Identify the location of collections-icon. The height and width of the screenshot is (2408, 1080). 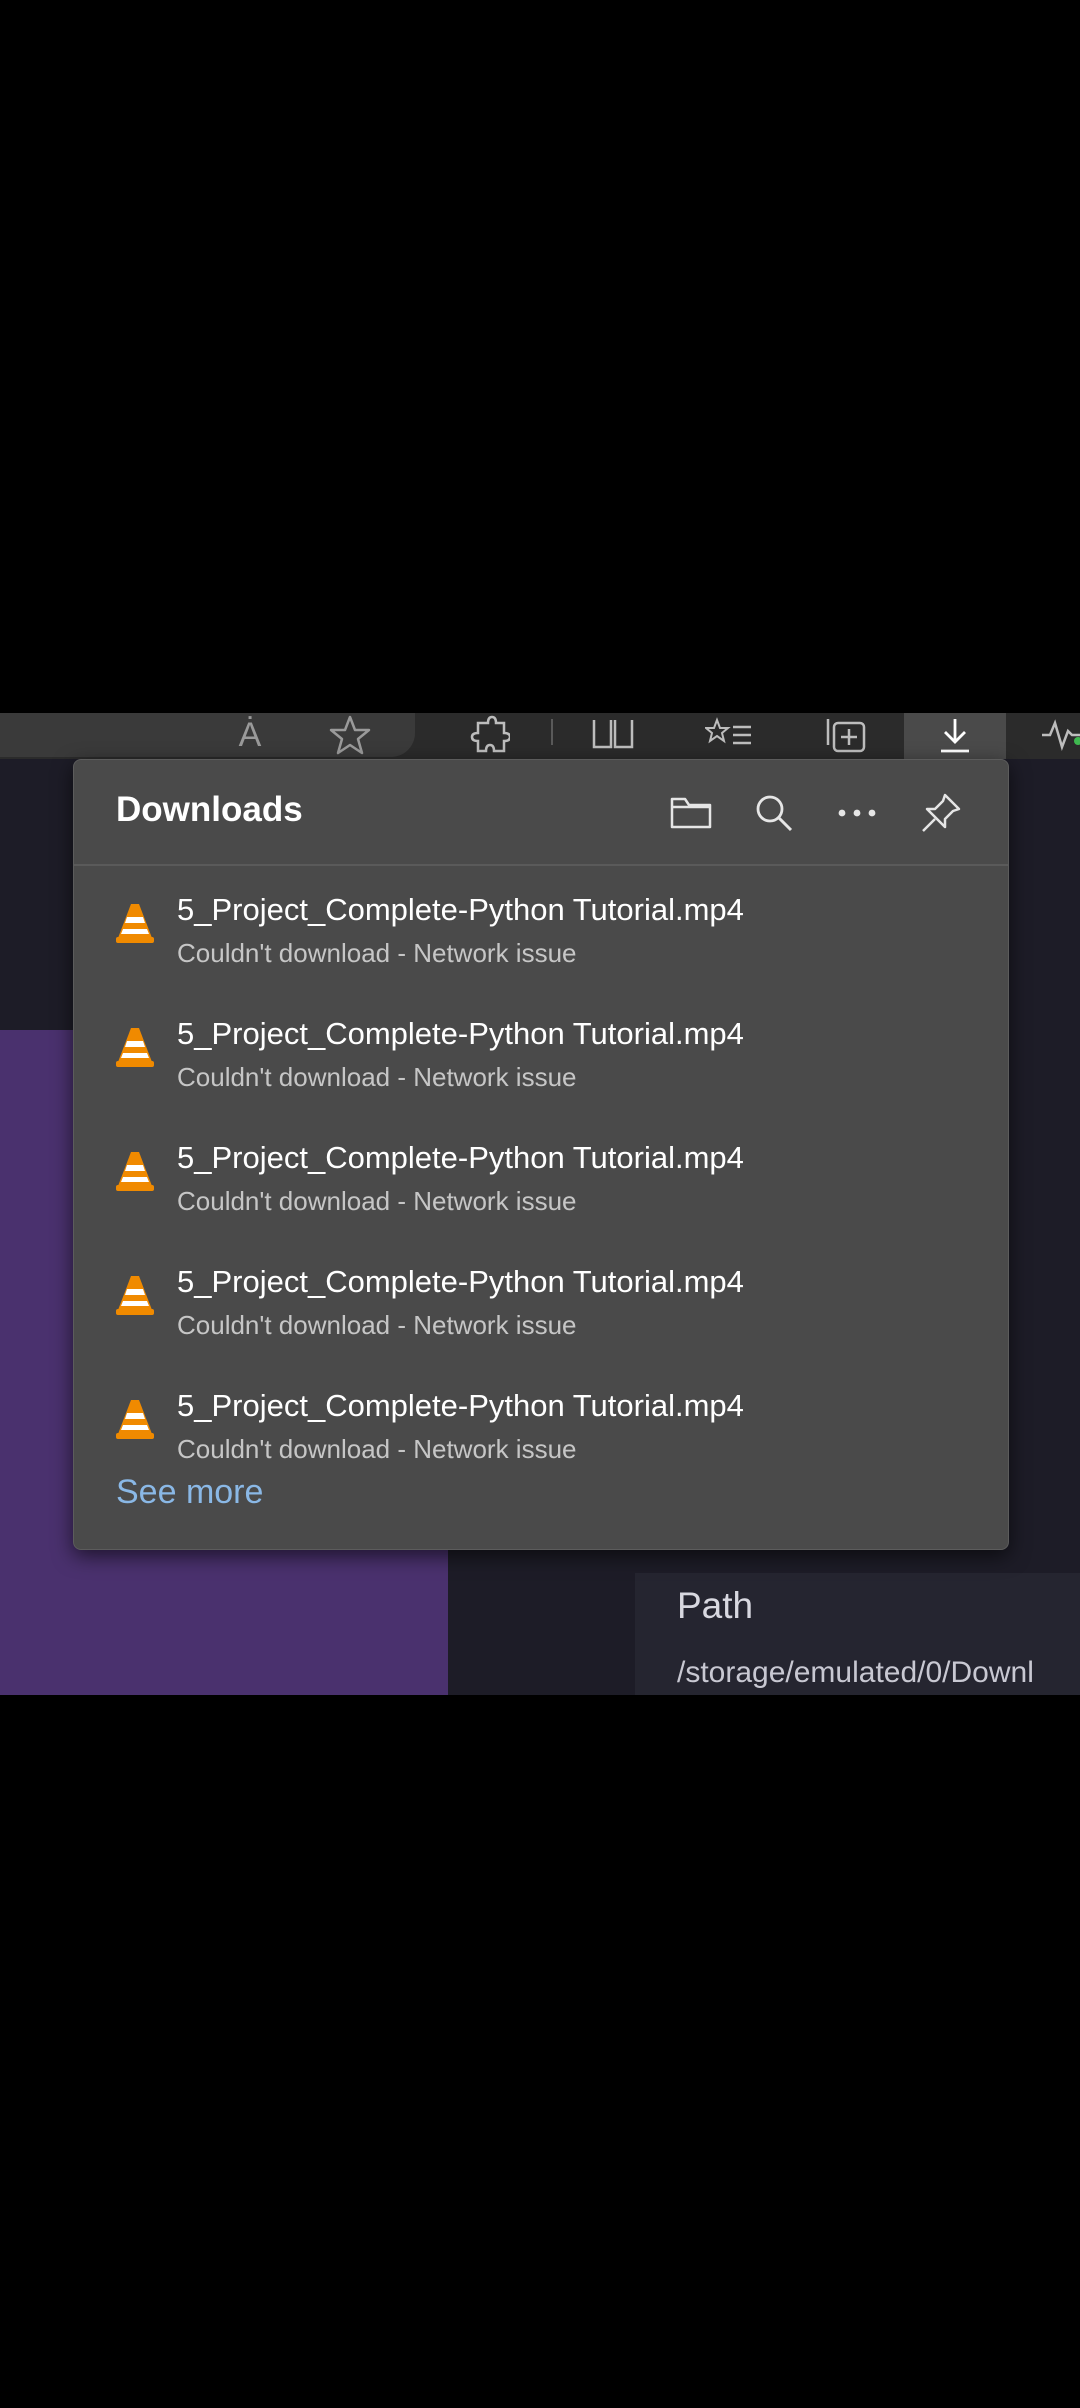
(846, 735).